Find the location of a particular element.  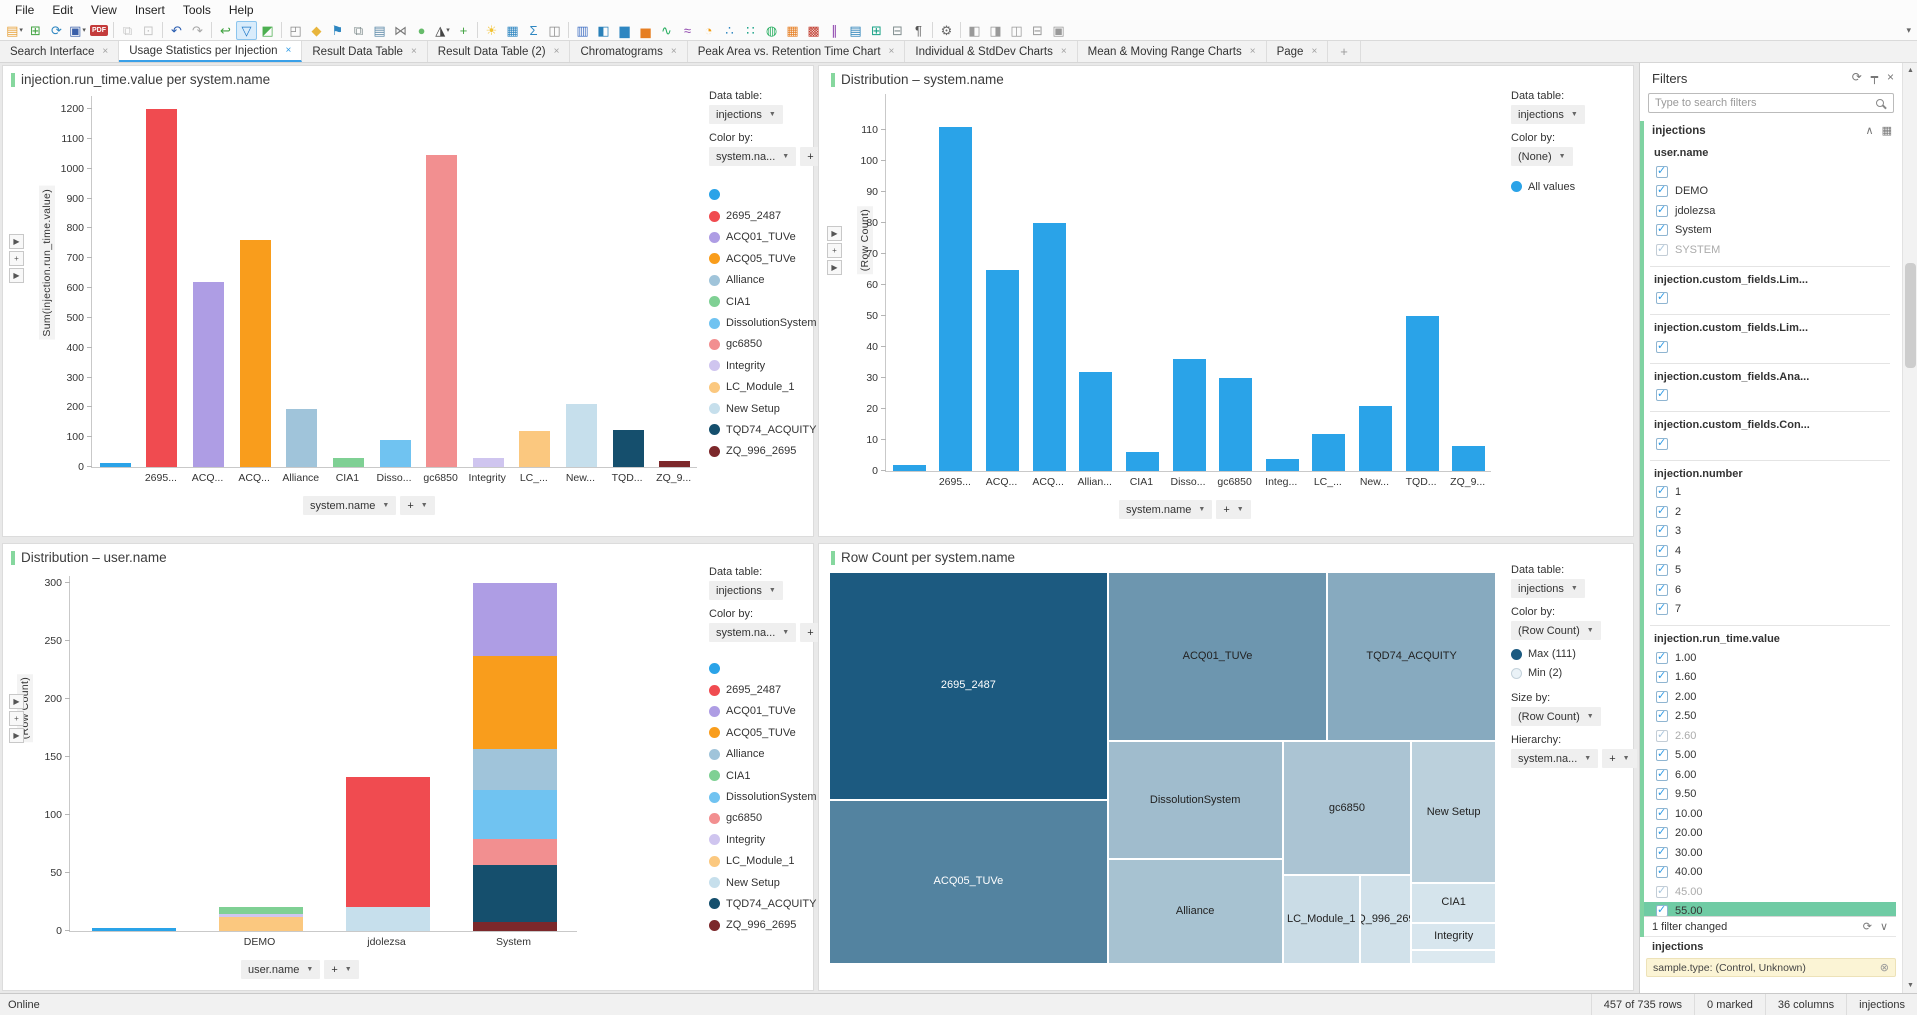

legend-item-ACQ01_TUVe: ACQ01_TUVe is located at coordinates (762, 711).